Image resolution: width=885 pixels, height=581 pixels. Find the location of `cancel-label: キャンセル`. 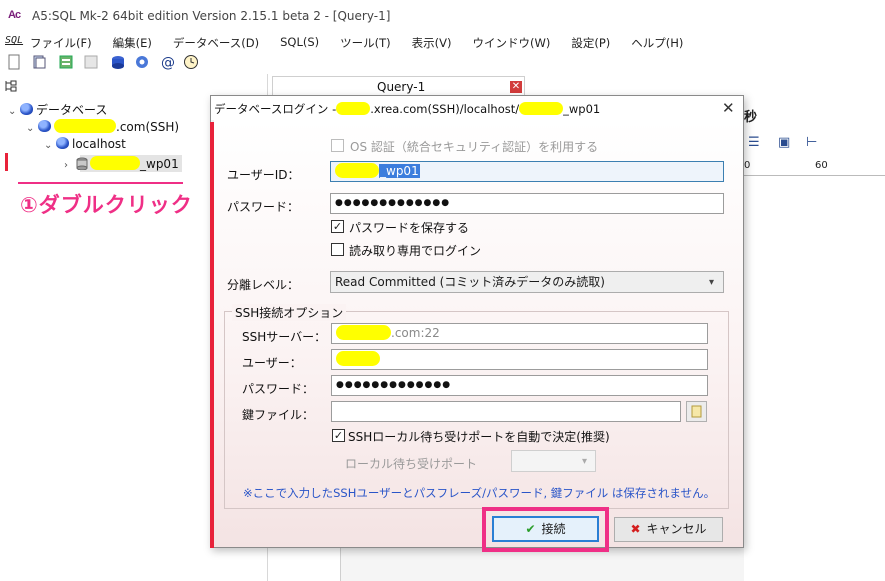

cancel-label: キャンセル is located at coordinates (676, 529).